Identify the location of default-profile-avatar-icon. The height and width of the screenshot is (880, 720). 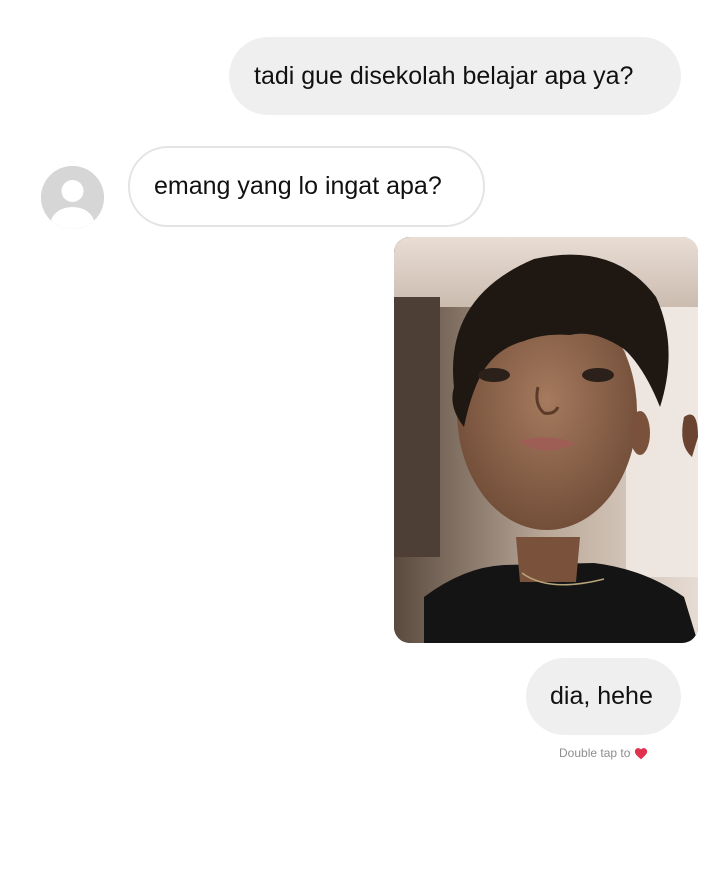
(72, 197).